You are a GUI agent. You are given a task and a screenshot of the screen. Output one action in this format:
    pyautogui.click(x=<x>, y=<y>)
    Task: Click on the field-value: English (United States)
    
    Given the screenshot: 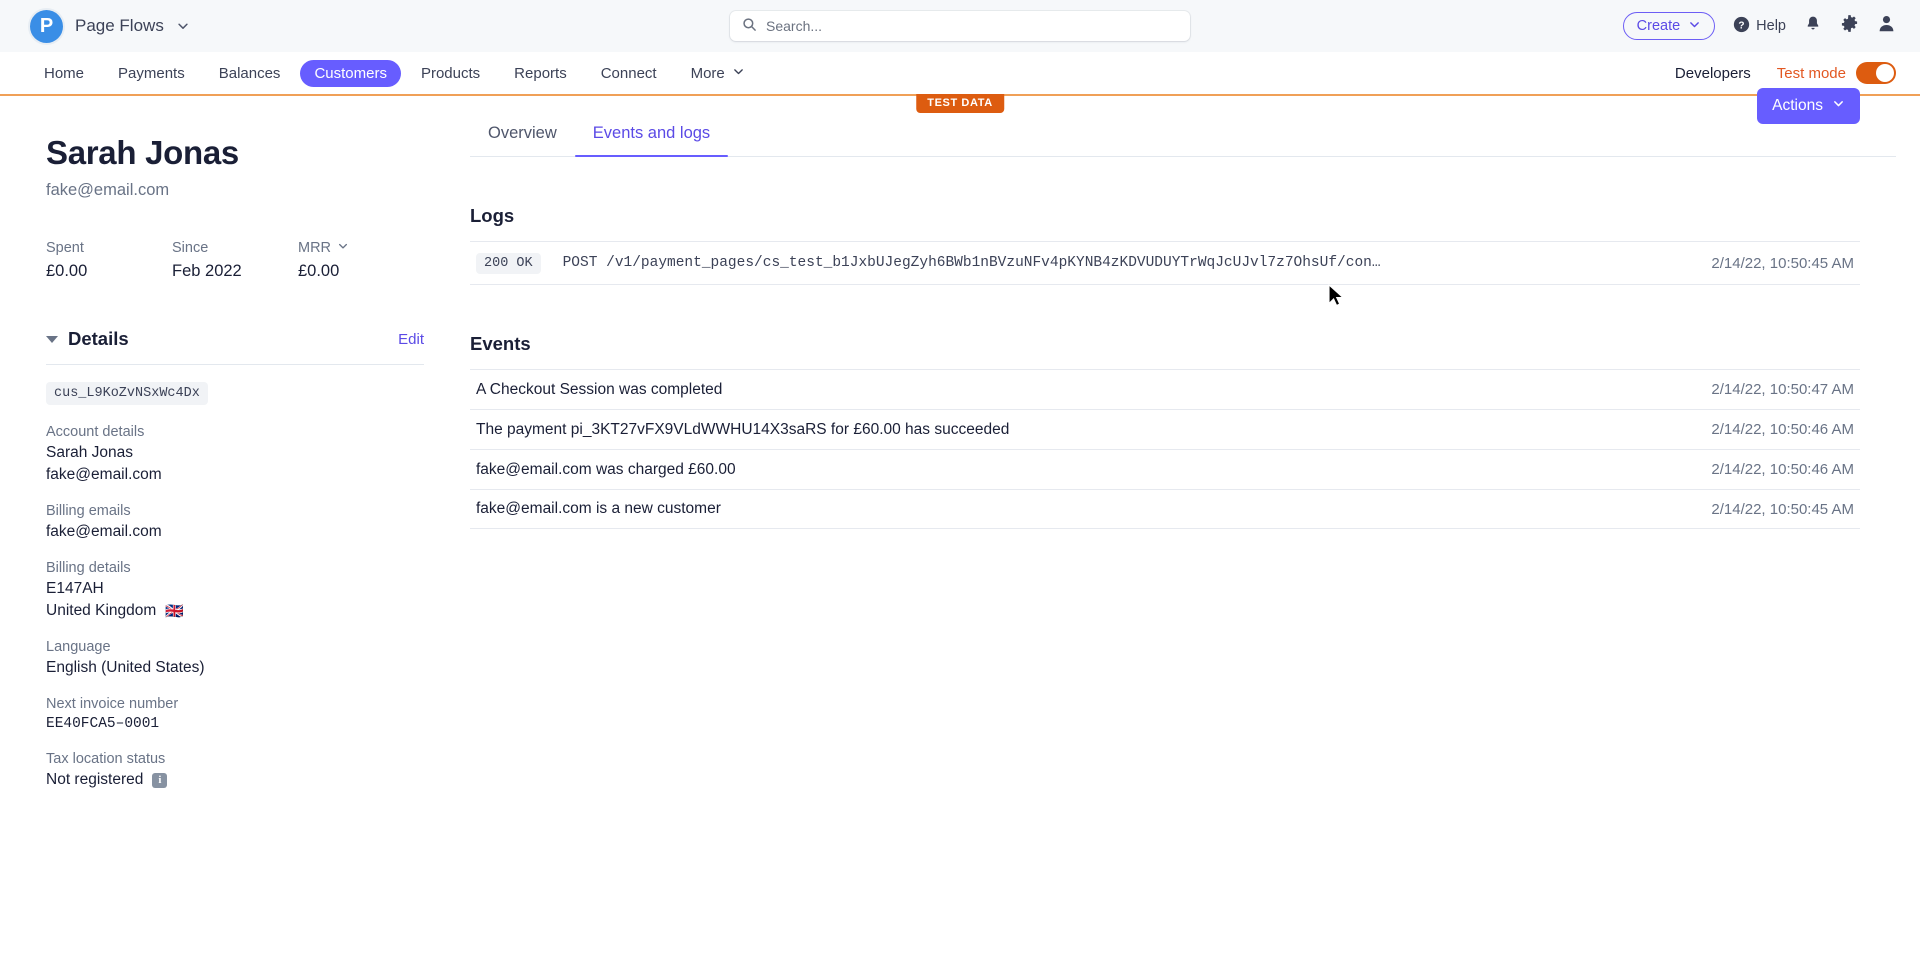 What is the action you would take?
    pyautogui.click(x=125, y=667)
    